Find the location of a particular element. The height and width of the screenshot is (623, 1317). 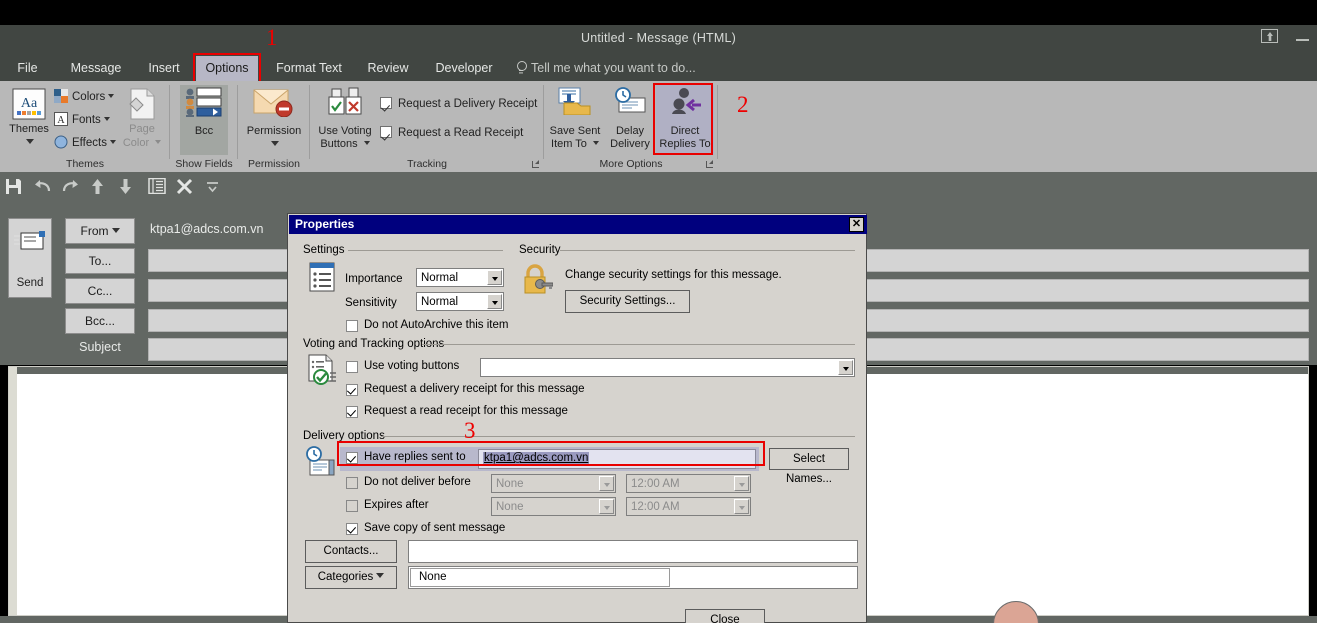

request-read-receipt-checkbox is located at coordinates (352, 412).